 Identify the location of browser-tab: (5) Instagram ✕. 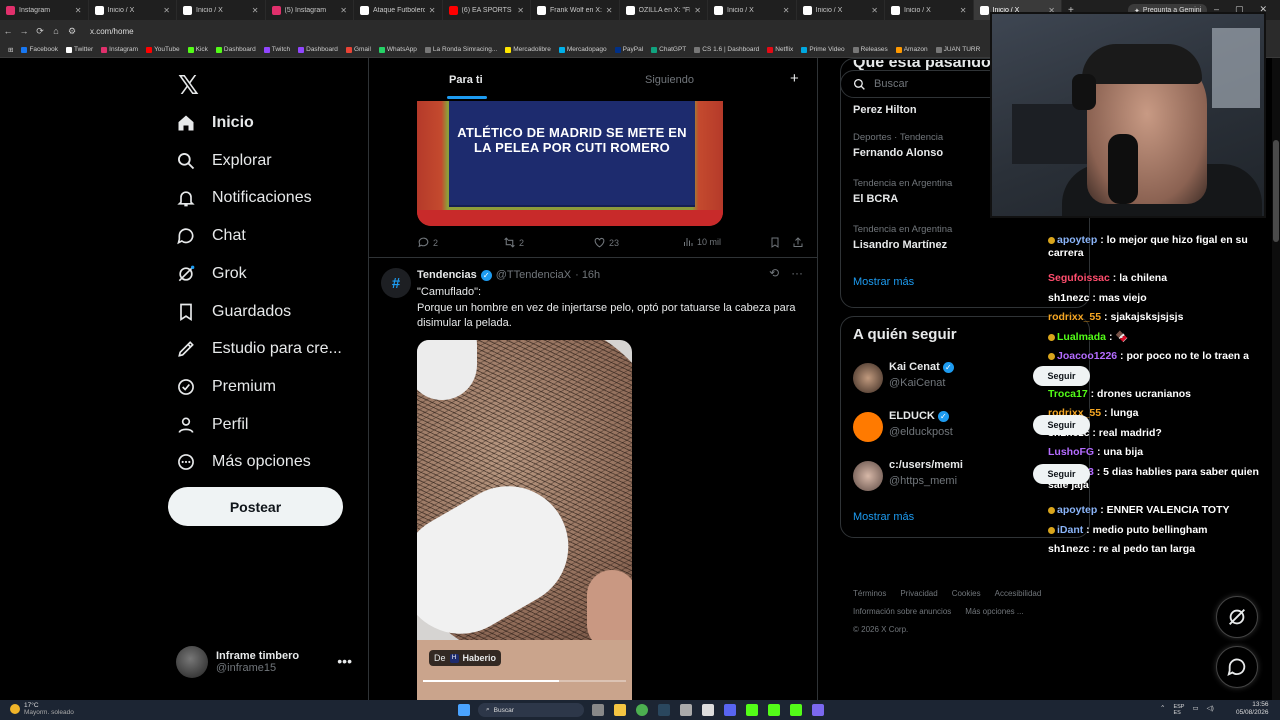
(310, 10).